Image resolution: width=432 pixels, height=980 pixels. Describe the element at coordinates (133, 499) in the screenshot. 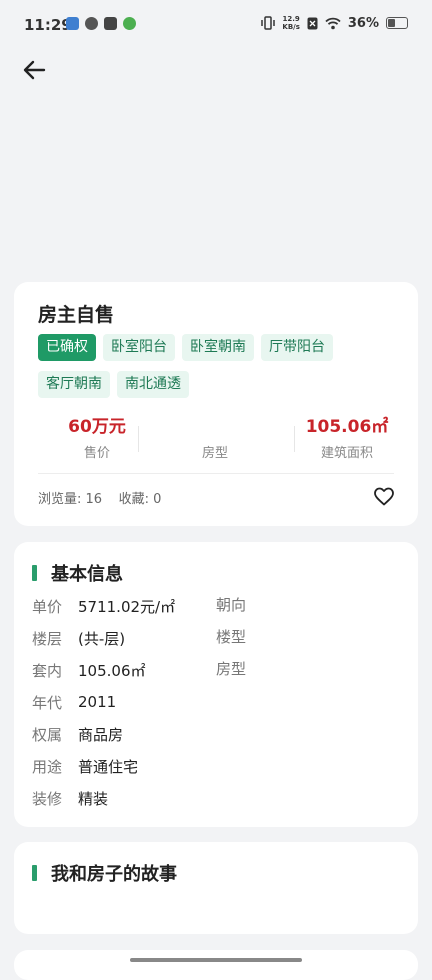

I see `favorites-label: 收藏:` at that location.